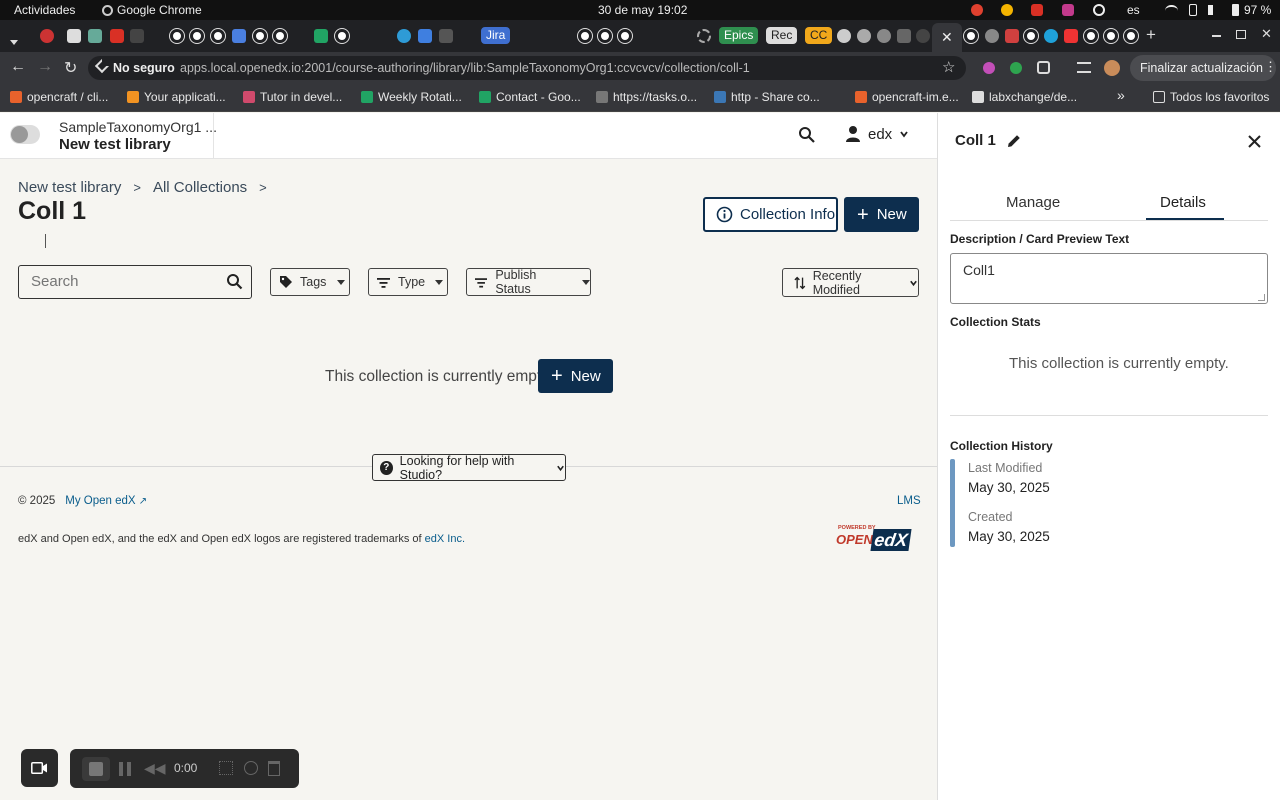 This screenshot has height=800, width=1280. Describe the element at coordinates (96, 769) in the screenshot. I see `stop-button` at that location.